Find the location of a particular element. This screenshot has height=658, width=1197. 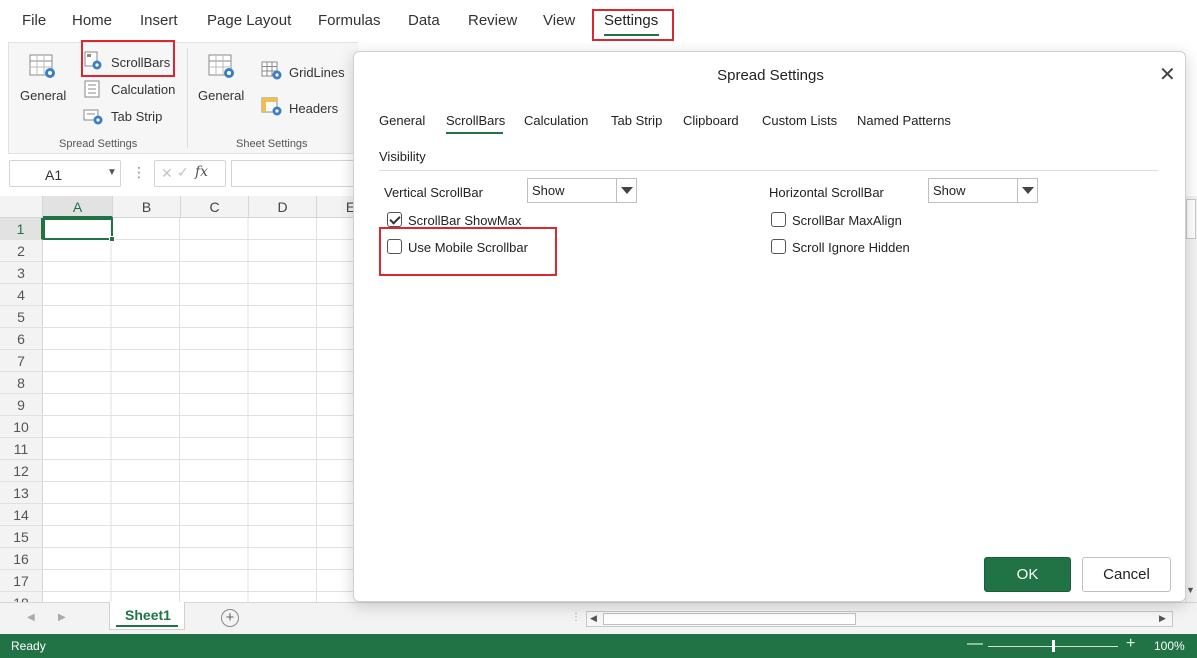

row-header: 17 is located at coordinates (21, 581).